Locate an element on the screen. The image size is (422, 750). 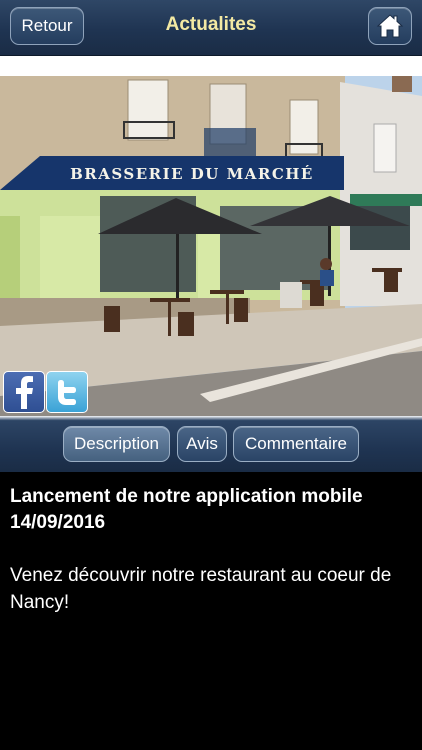
page-title: Actualites is located at coordinates (211, 24).